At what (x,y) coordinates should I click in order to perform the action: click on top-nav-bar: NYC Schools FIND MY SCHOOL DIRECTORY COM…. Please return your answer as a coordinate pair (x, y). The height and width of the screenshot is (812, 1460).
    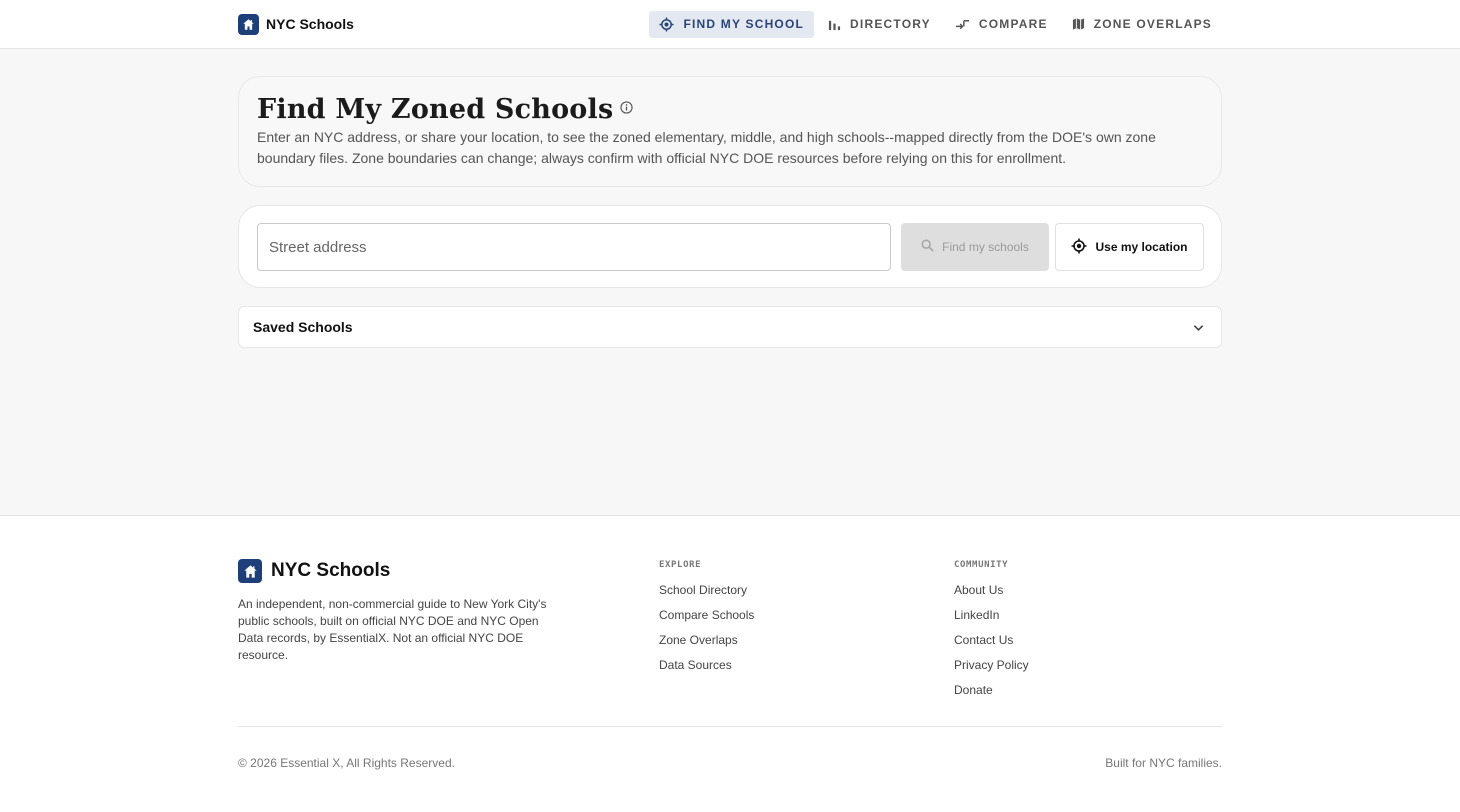
    Looking at the image, I should click on (730, 24).